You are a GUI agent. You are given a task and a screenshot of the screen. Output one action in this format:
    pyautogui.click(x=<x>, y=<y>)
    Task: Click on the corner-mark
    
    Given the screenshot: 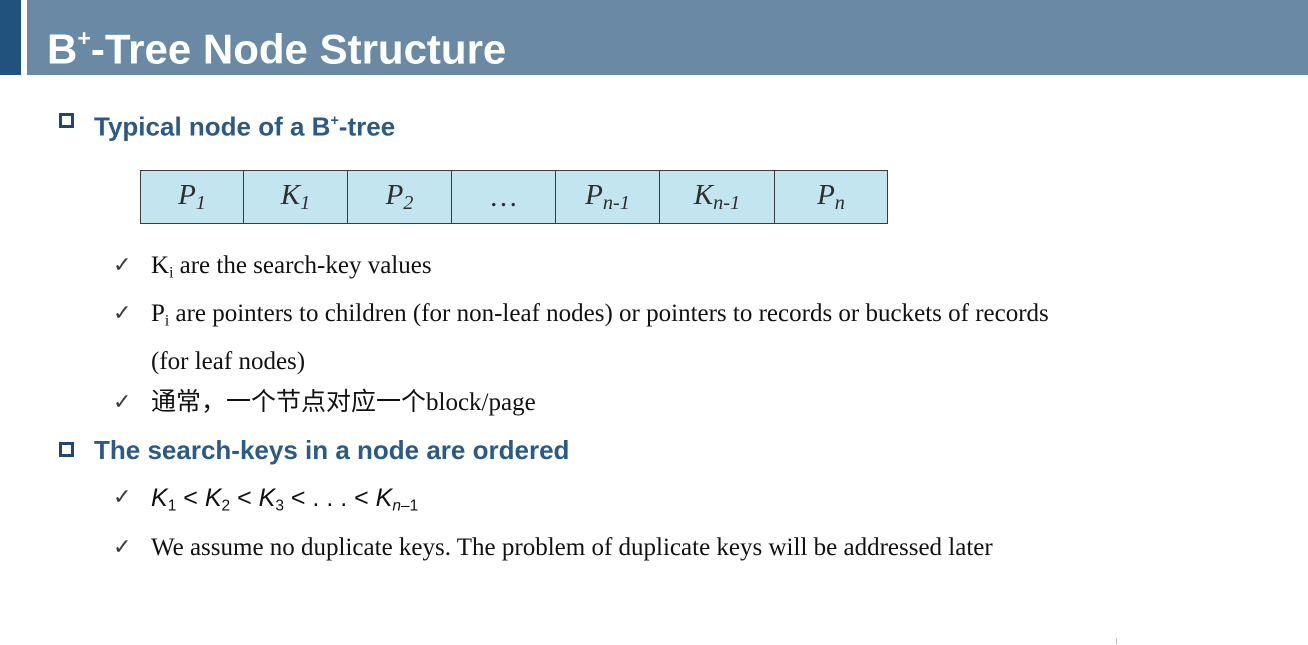 What is the action you would take?
    pyautogui.click(x=1116, y=641)
    